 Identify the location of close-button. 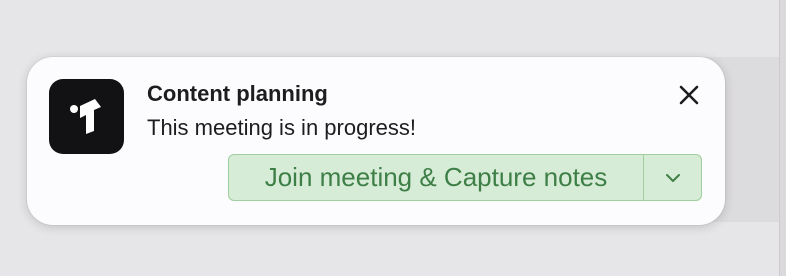
(689, 95).